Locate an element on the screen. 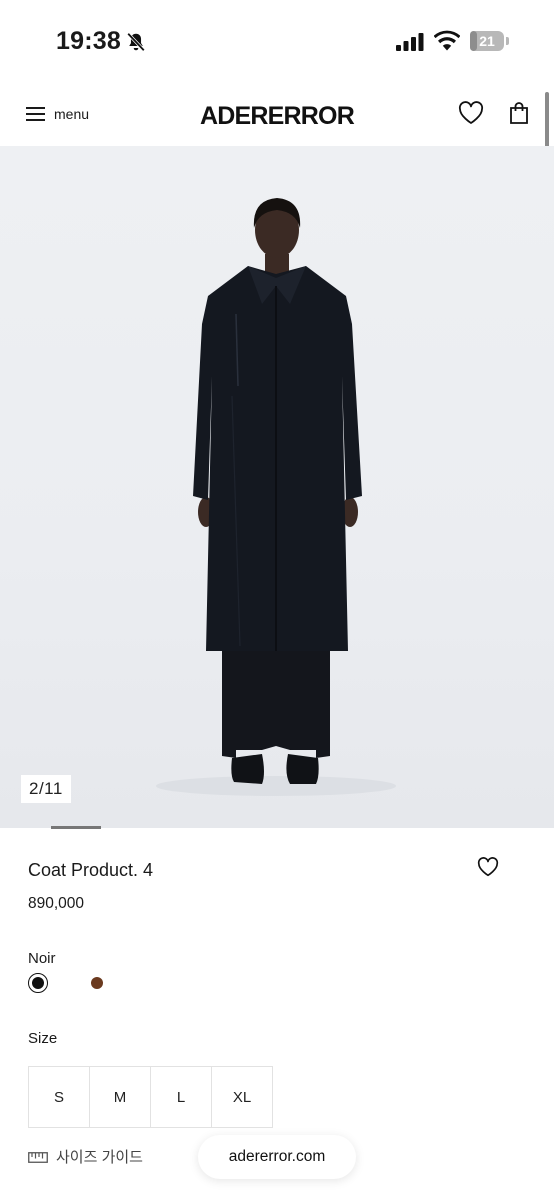  size-selector: S M L XL is located at coordinates (150, 1097).